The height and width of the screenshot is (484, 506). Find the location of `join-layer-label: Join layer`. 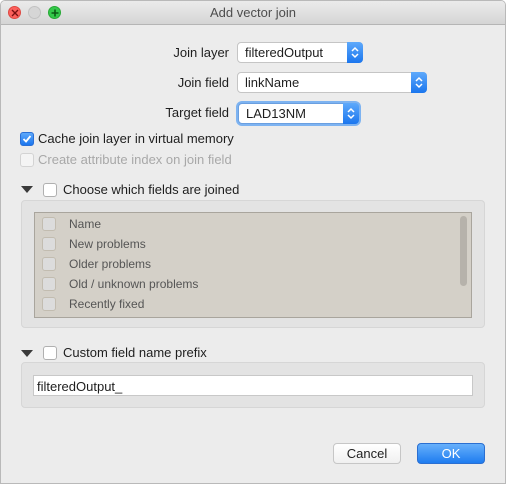

join-layer-label: Join layer is located at coordinates (201, 52).